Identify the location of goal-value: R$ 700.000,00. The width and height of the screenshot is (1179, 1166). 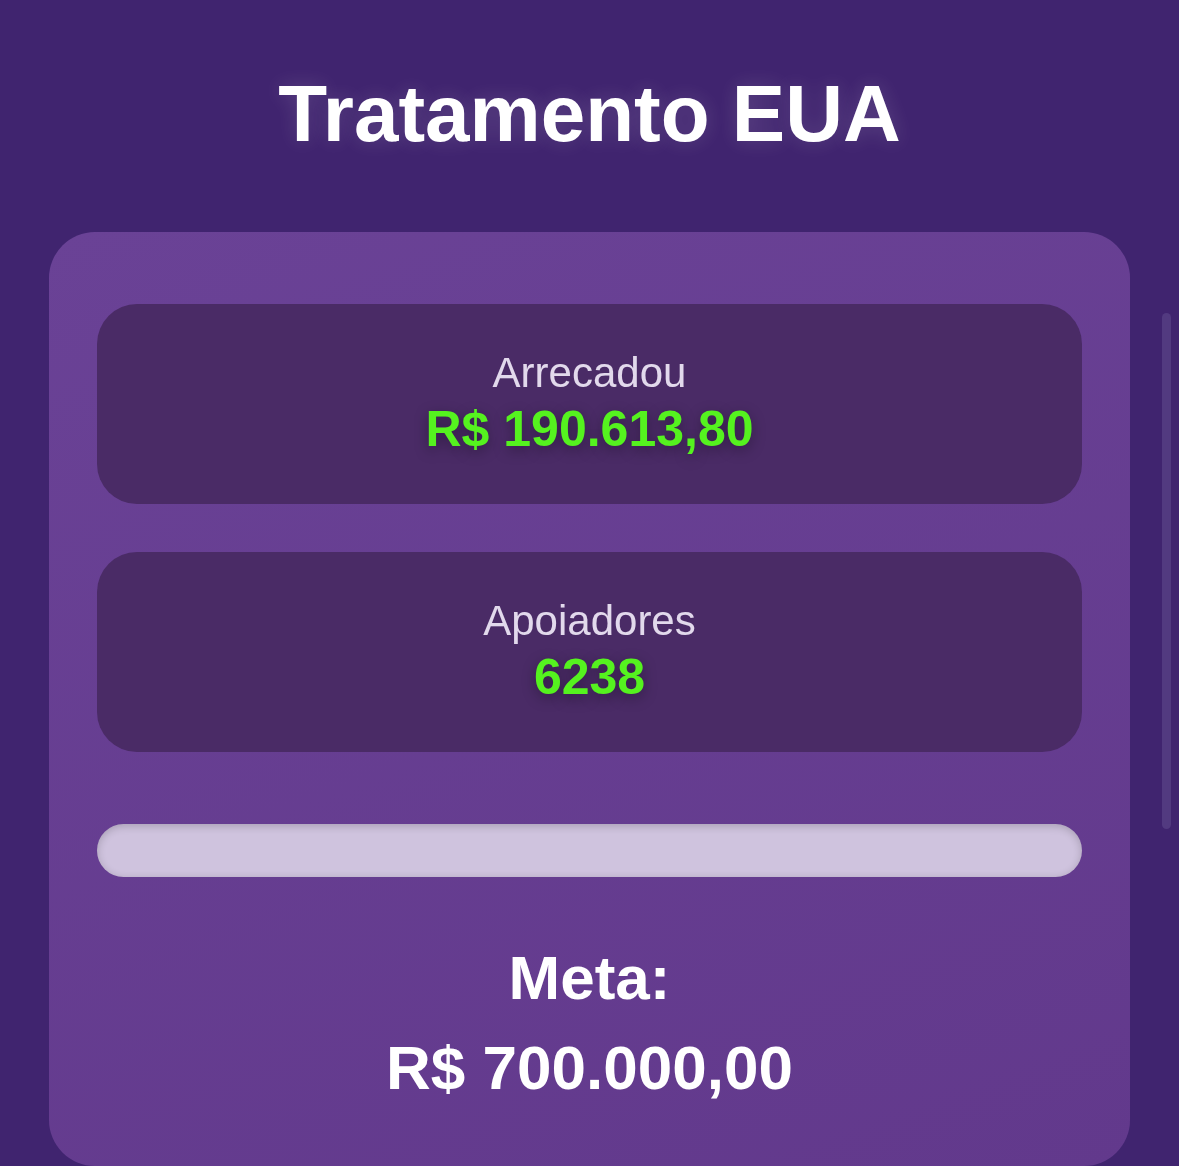
(589, 1068).